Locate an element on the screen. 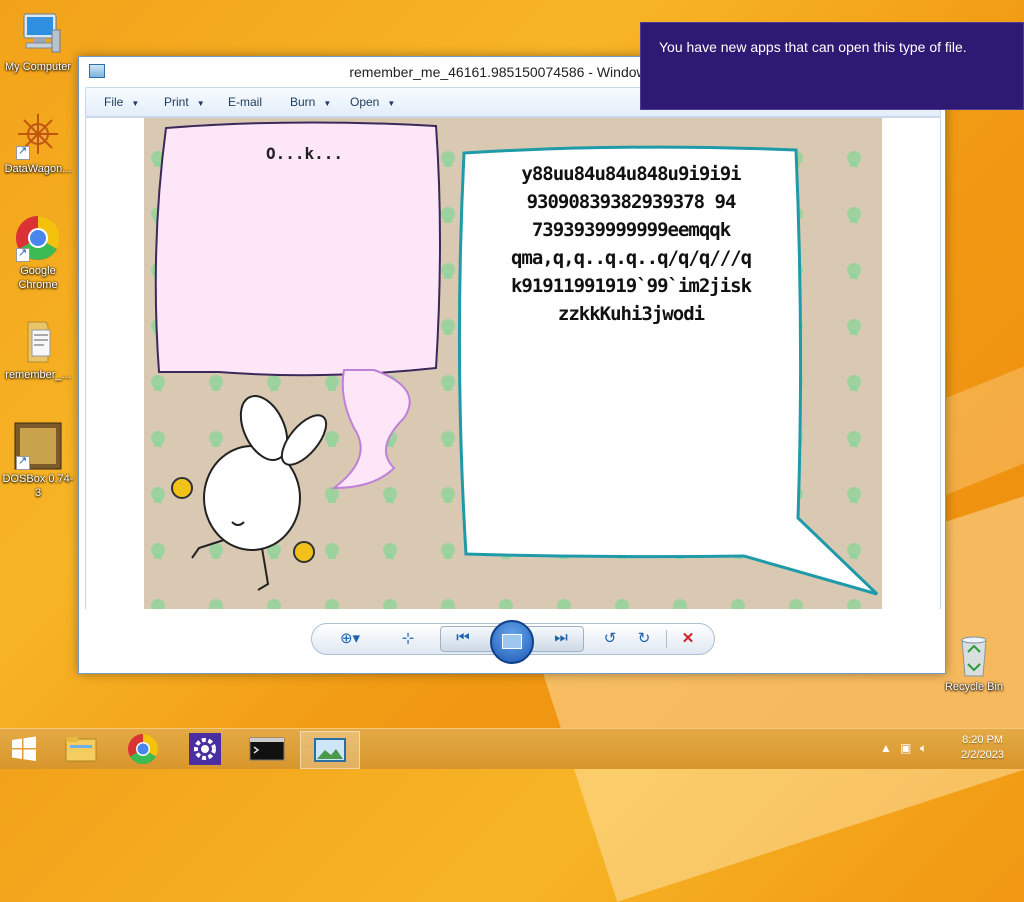 The height and width of the screenshot is (902, 1024). bubble-text-line: y88uu84u84u848u9i9i9i is located at coordinates (631, 174).